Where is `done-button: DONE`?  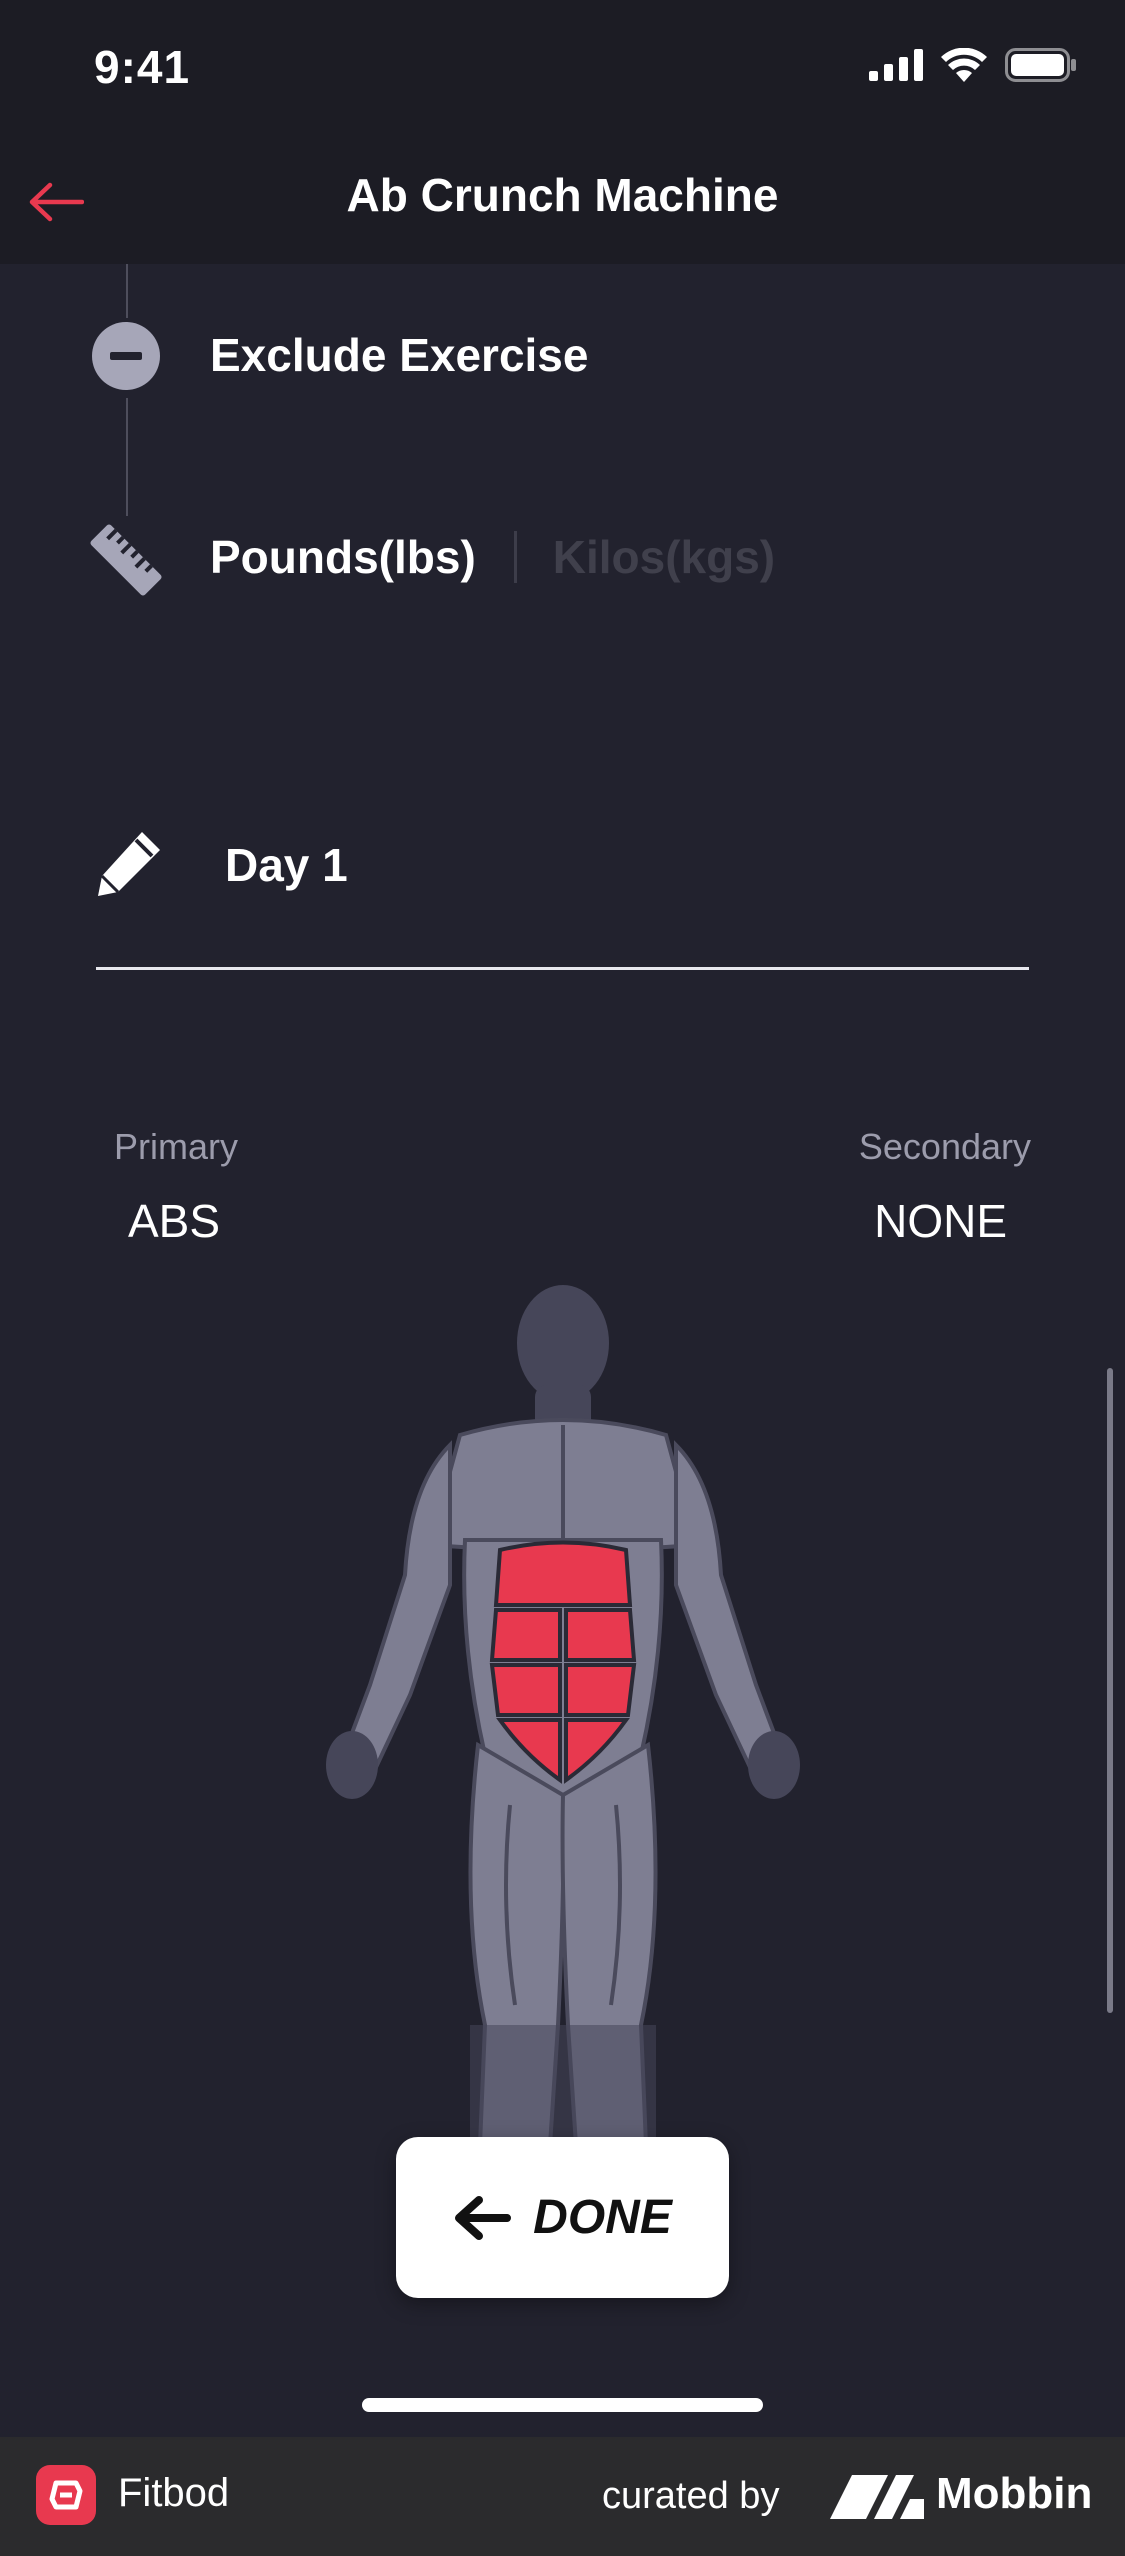
done-button: DONE is located at coordinates (562, 2217).